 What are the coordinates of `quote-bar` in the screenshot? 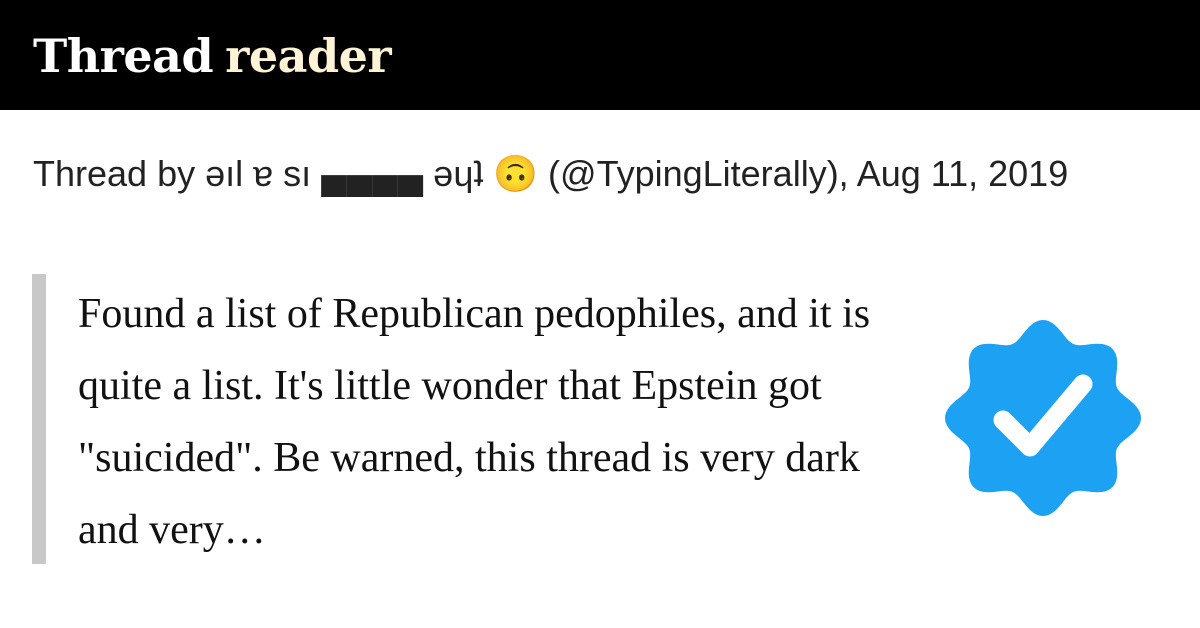 It's located at (39, 419).